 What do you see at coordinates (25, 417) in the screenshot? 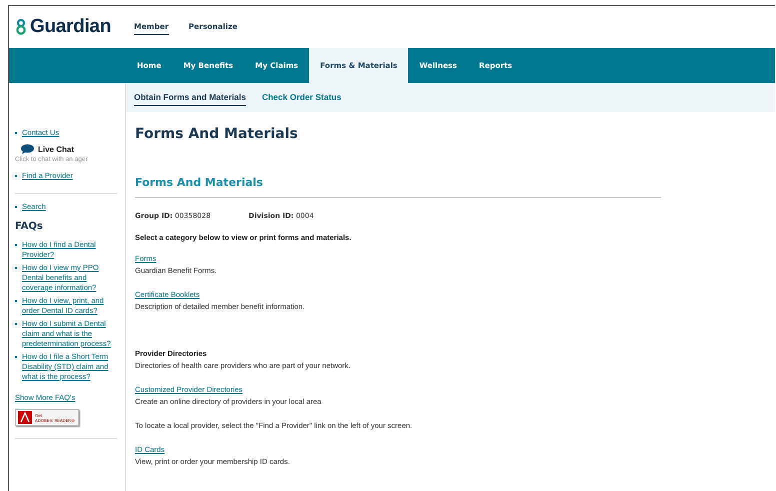
I see `pdf-icon` at bounding box center [25, 417].